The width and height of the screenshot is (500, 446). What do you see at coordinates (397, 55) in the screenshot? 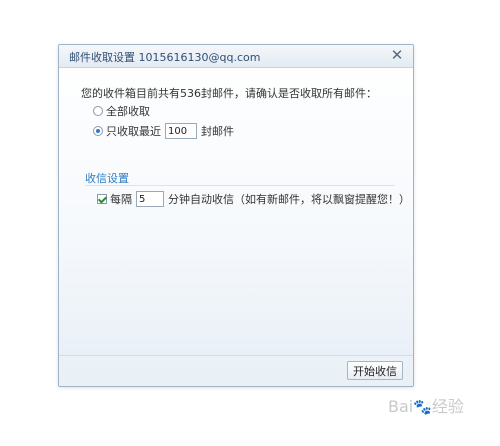
I see `close-icon: ✕` at bounding box center [397, 55].